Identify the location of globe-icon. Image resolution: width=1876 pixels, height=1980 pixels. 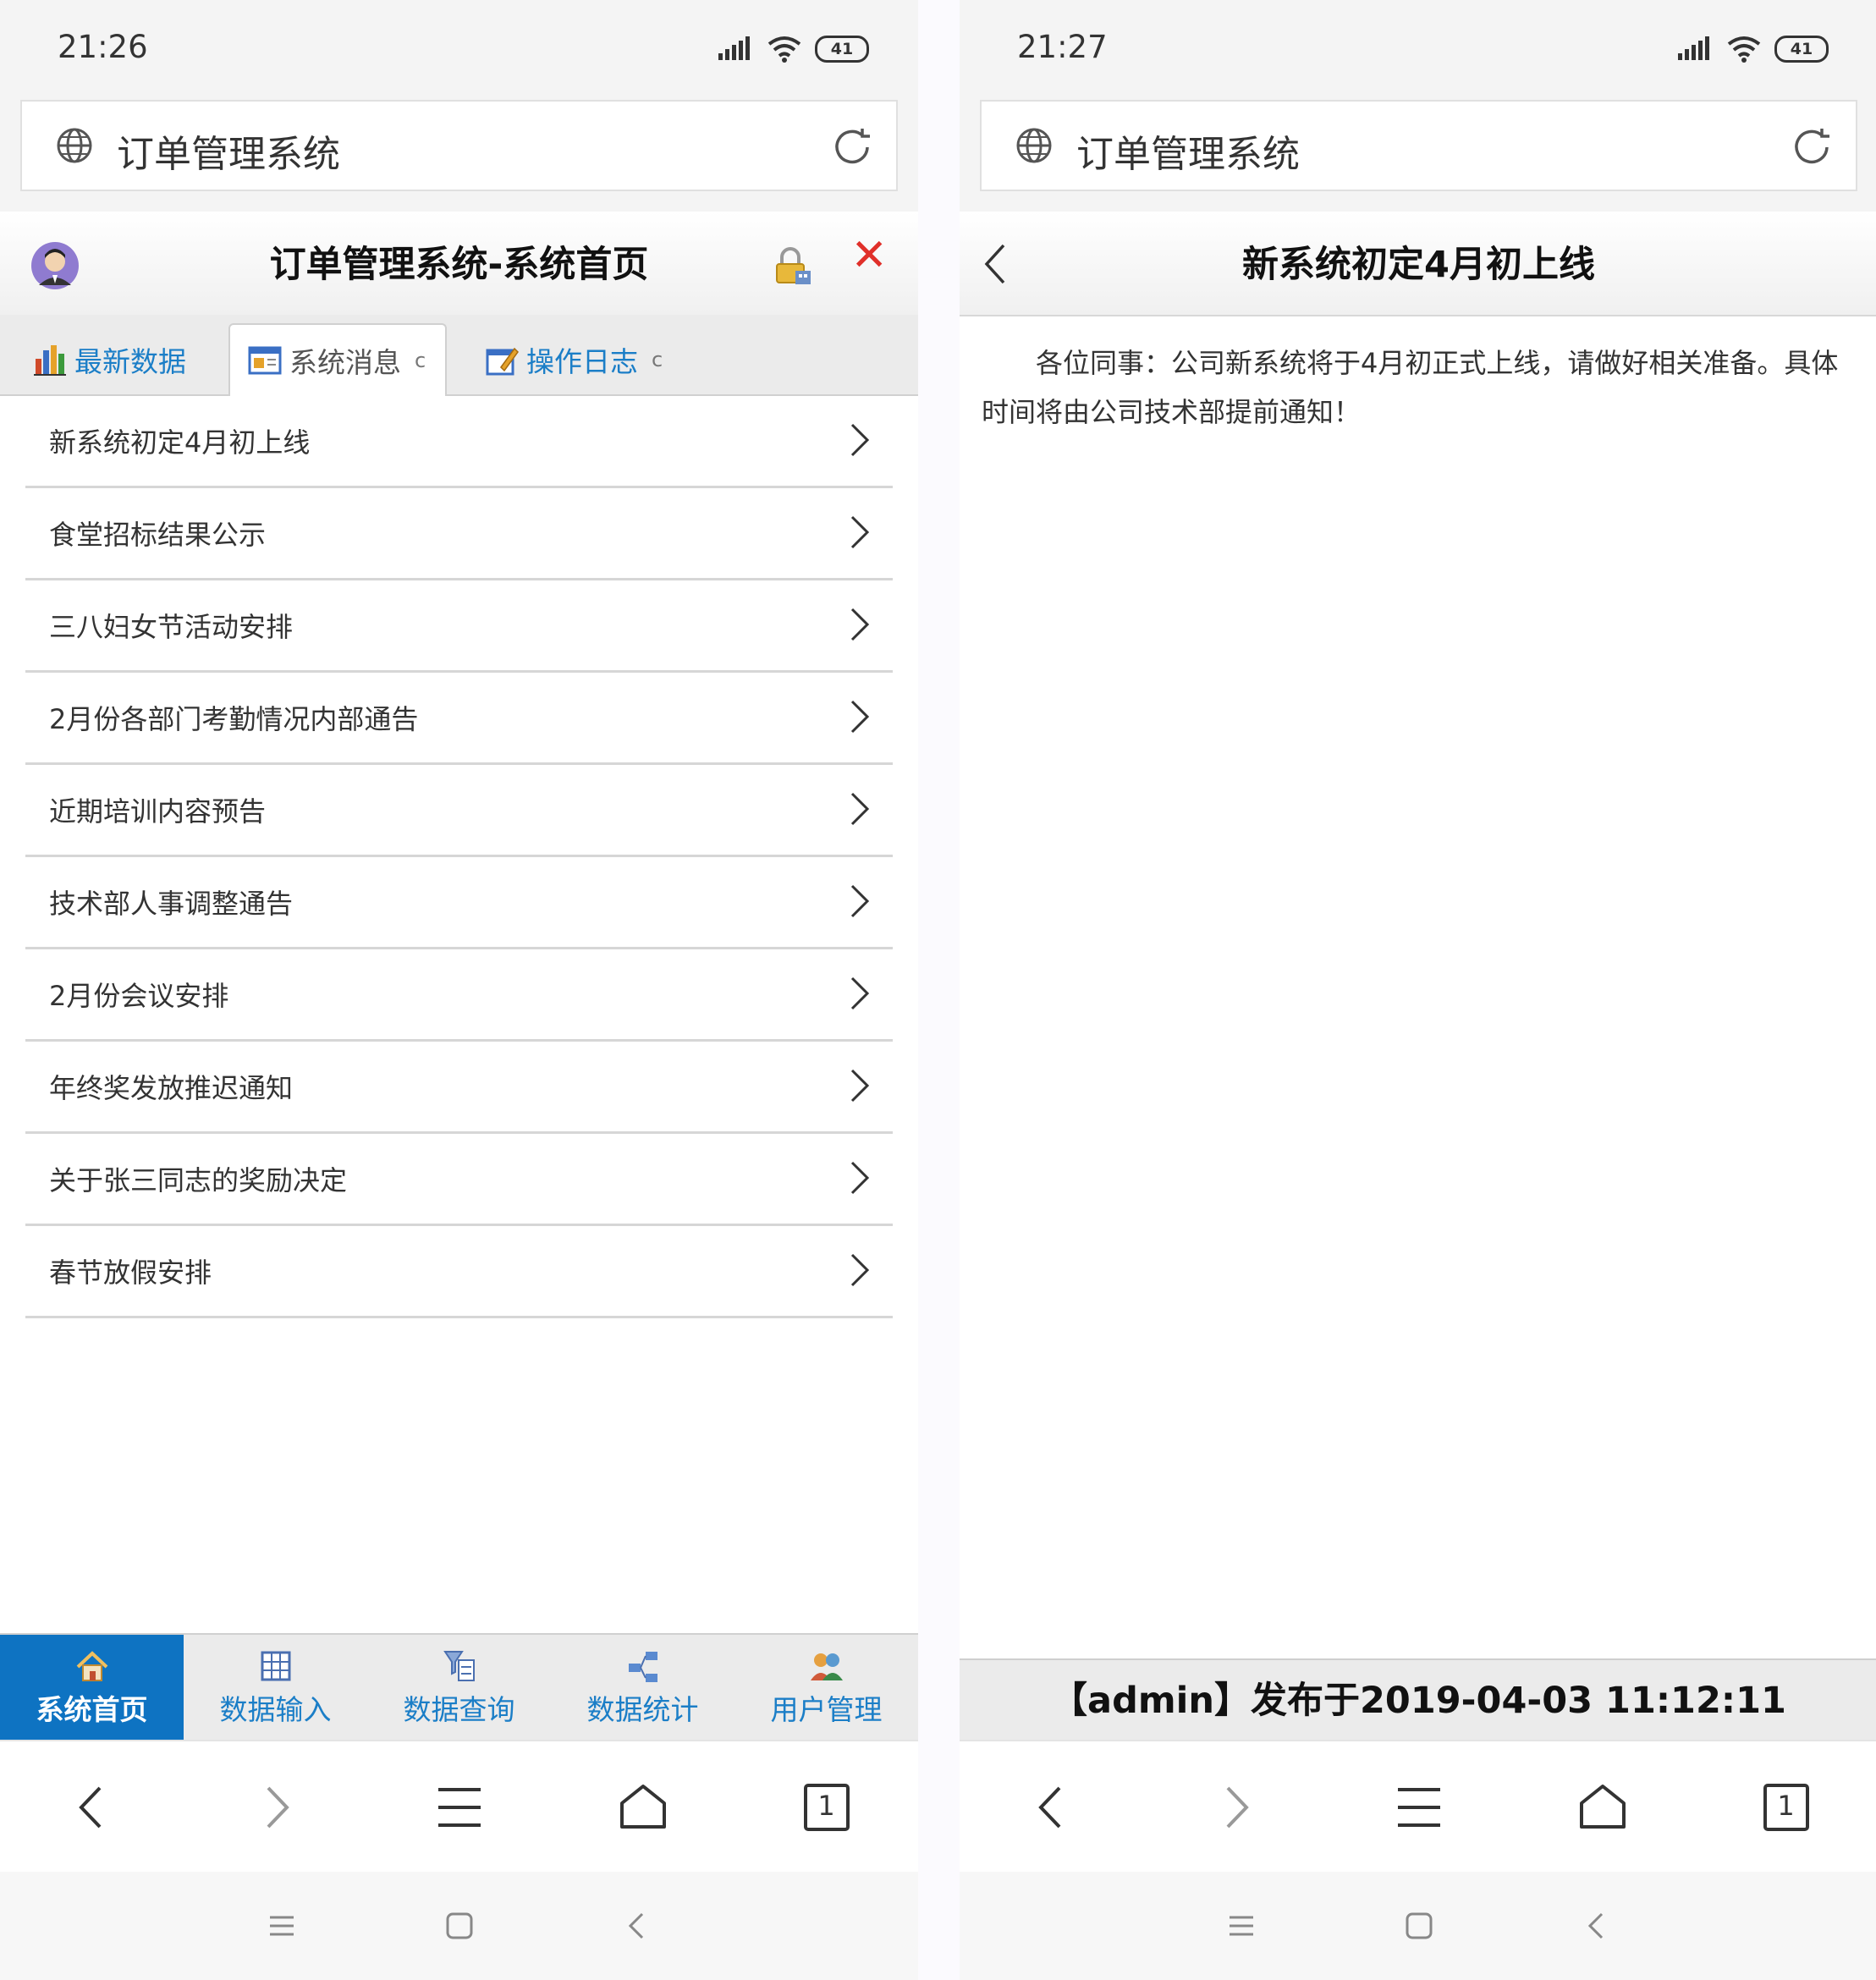
(74, 145).